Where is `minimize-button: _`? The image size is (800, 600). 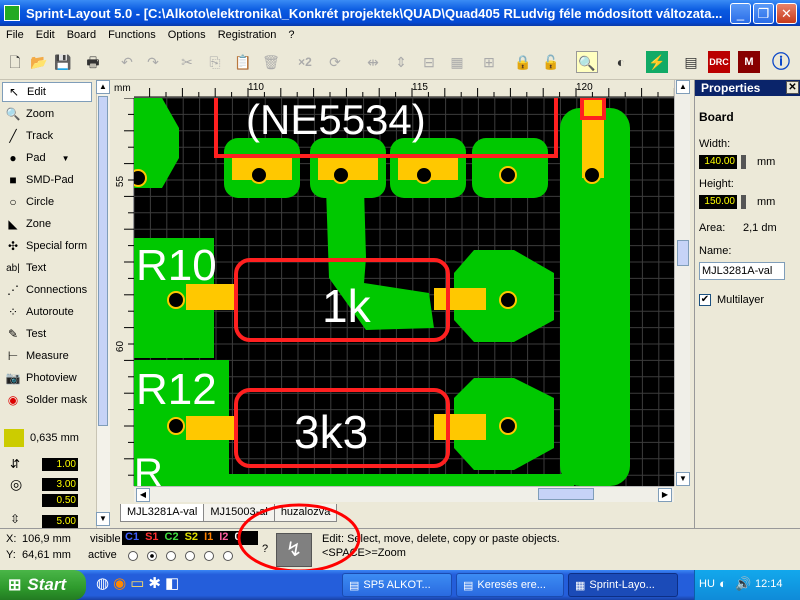
minimize-button: _ is located at coordinates (740, 13).